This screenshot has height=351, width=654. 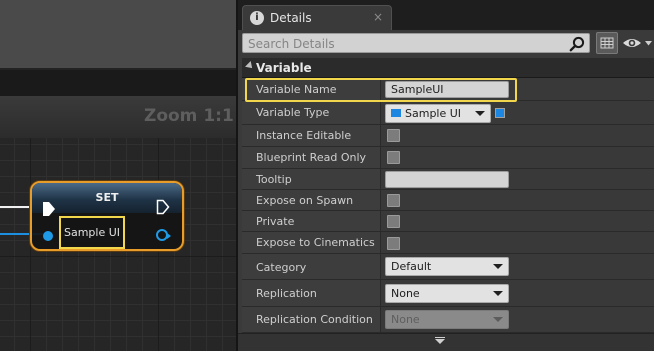 I want to click on row-tooltip: Tooltip, so click(x=448, y=179).